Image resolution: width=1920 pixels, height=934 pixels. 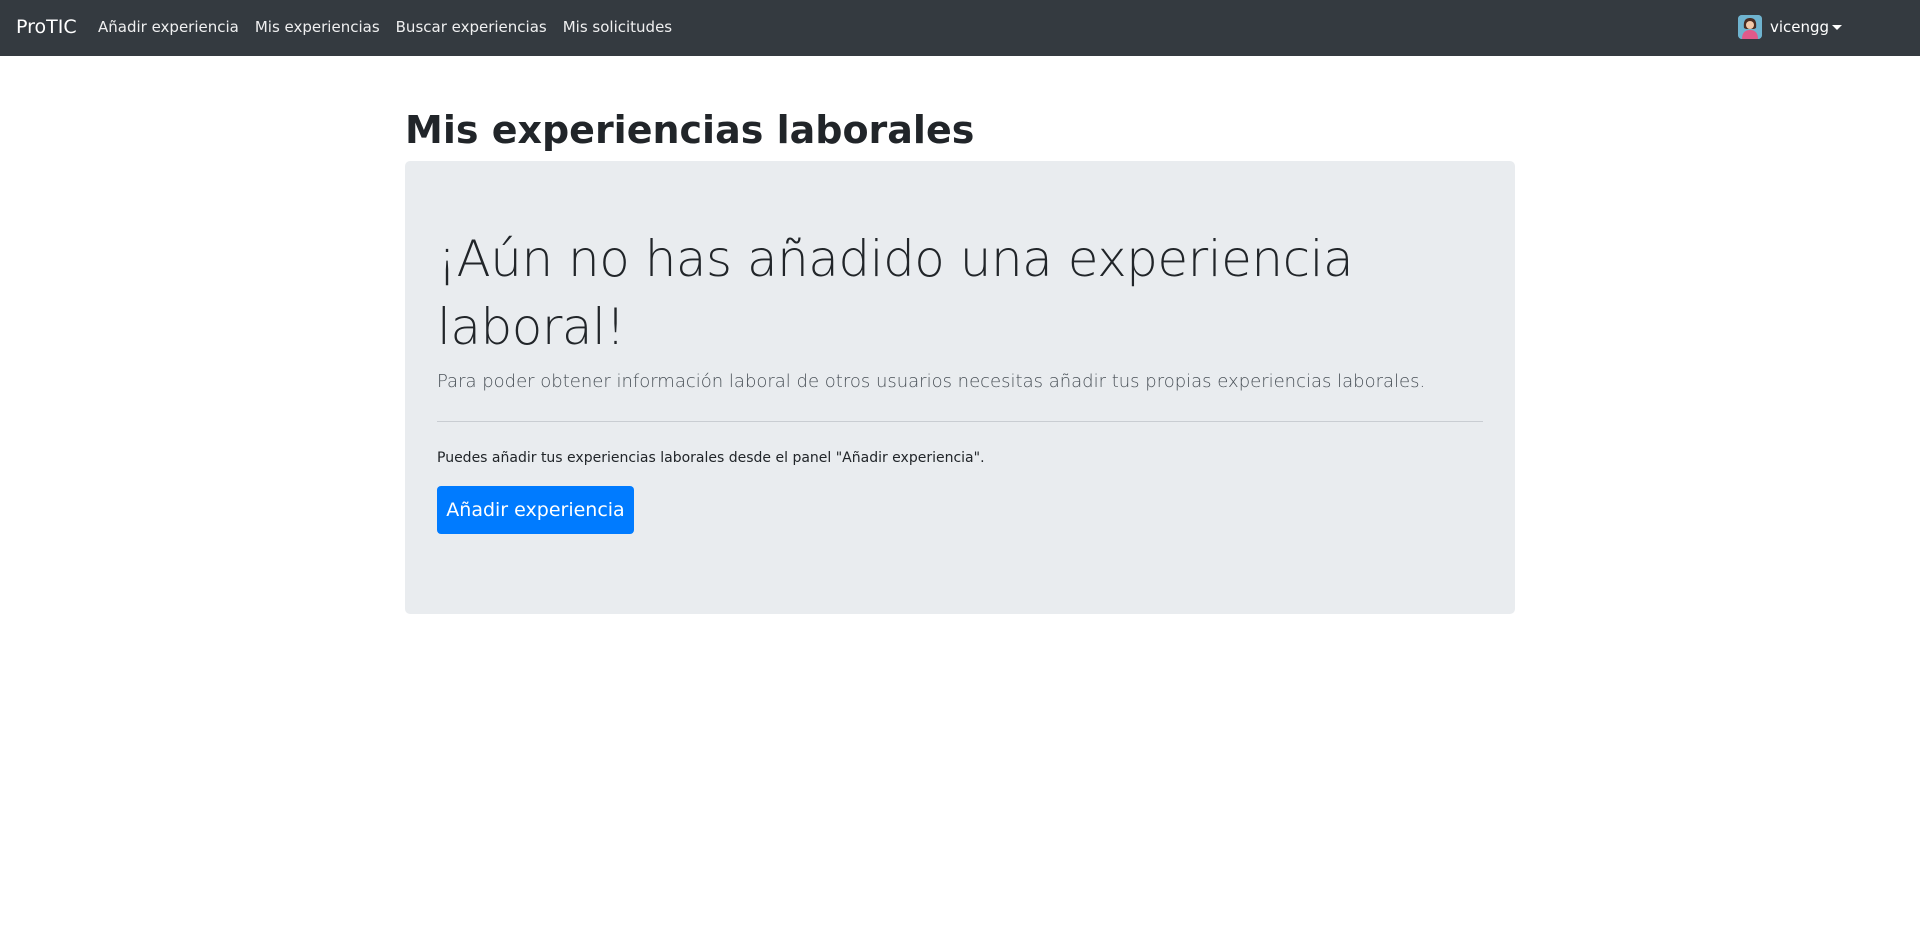 What do you see at coordinates (535, 510) in the screenshot?
I see `add-experience-button: Añadir experiencia` at bounding box center [535, 510].